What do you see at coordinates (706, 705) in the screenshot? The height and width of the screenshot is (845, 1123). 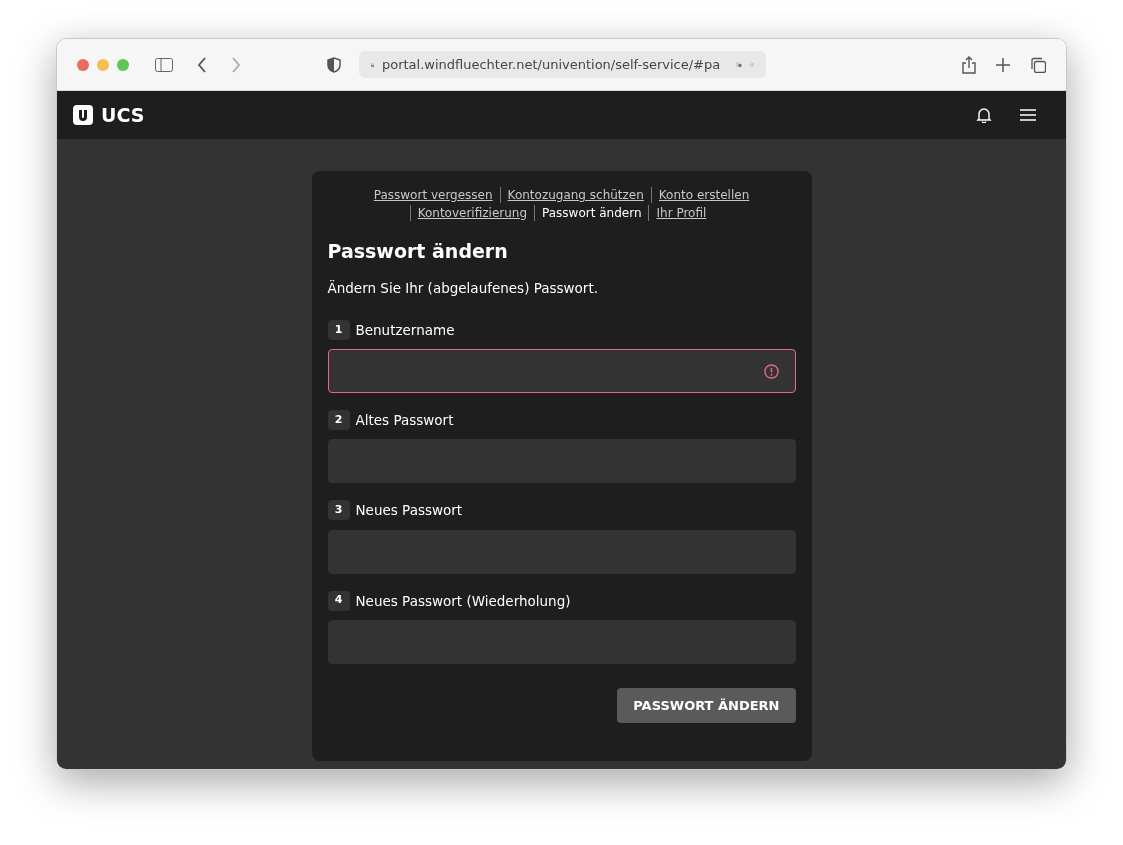 I see `change-password-button: PASSWORT ÄNDERN` at bounding box center [706, 705].